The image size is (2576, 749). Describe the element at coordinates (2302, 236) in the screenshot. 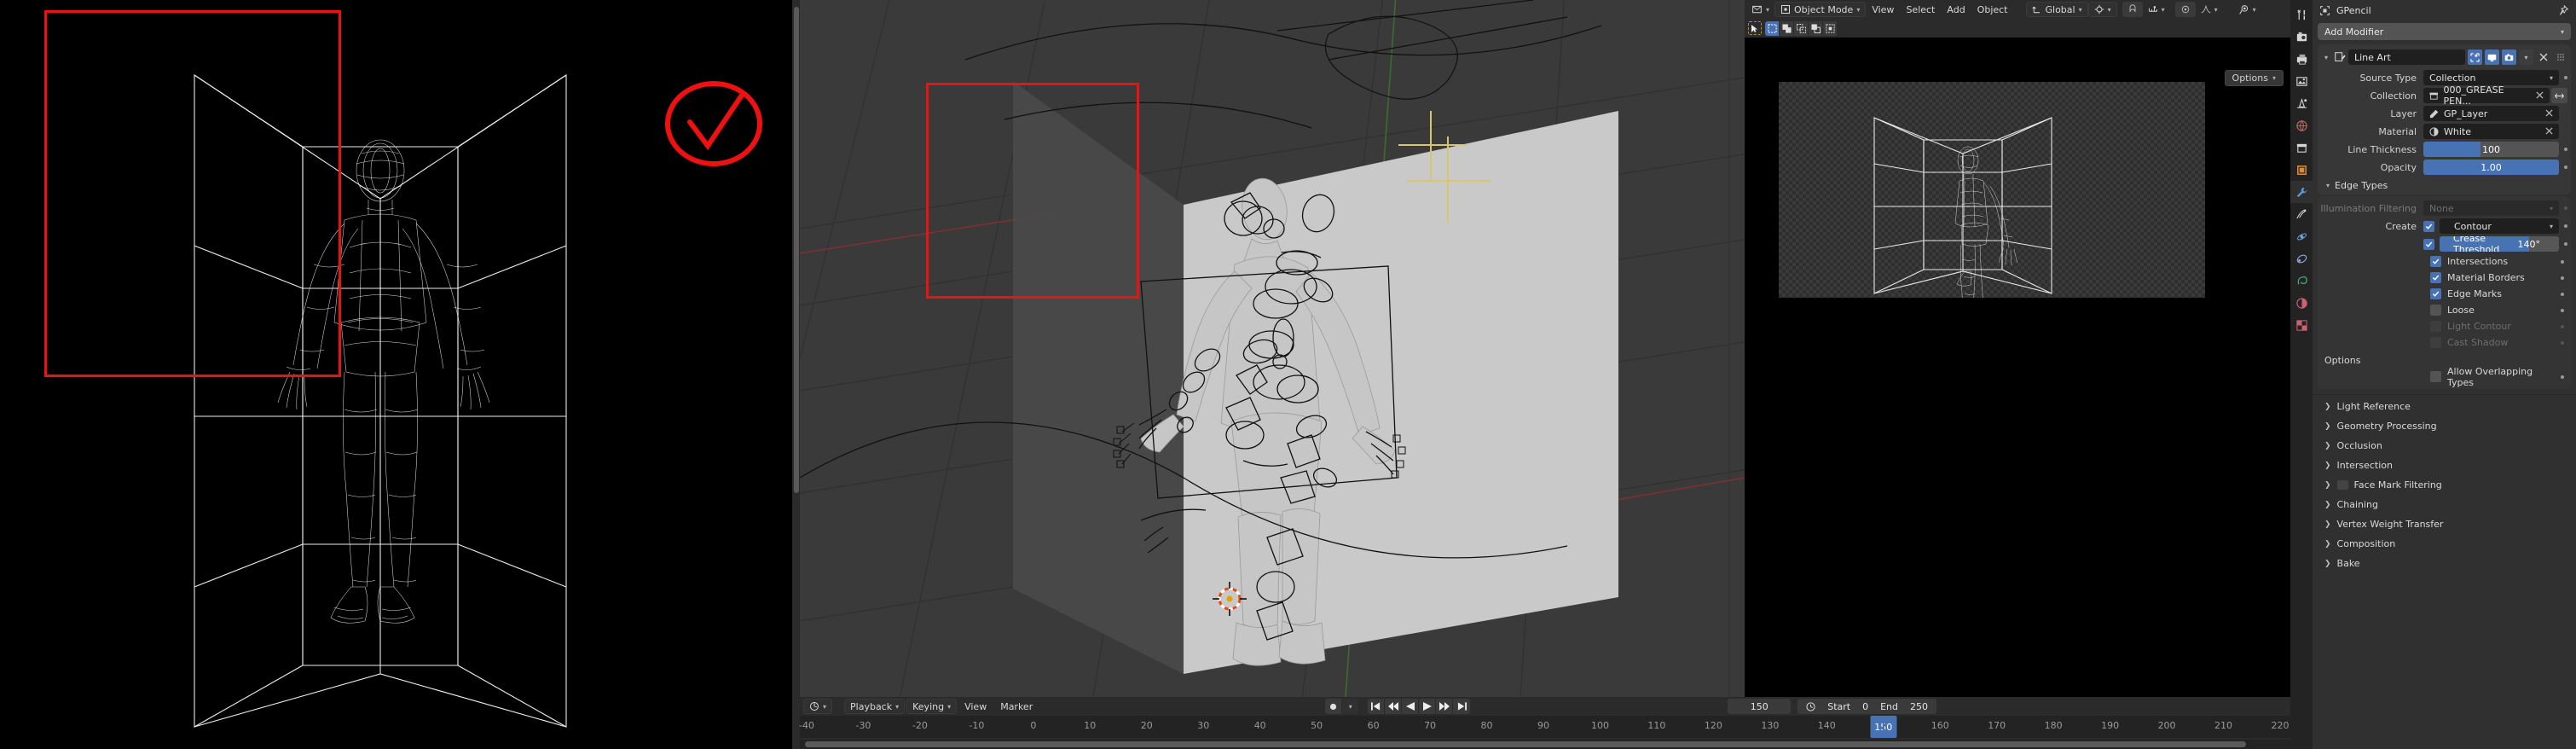

I see `prop-tab-physics` at that location.